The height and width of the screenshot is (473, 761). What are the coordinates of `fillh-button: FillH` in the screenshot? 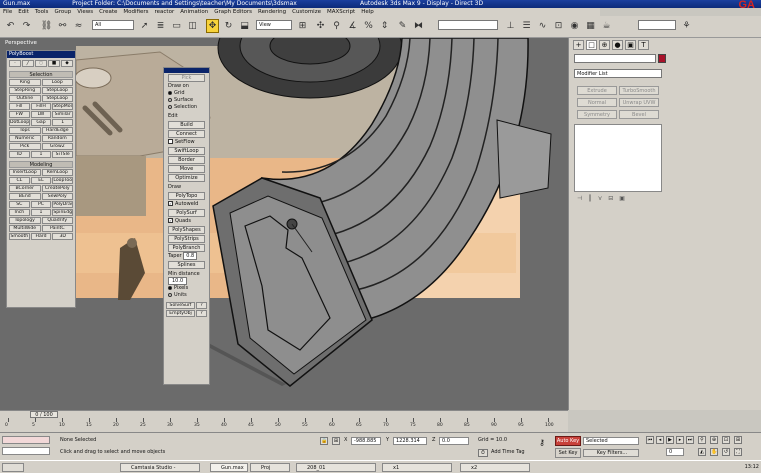 It's located at (41, 106).